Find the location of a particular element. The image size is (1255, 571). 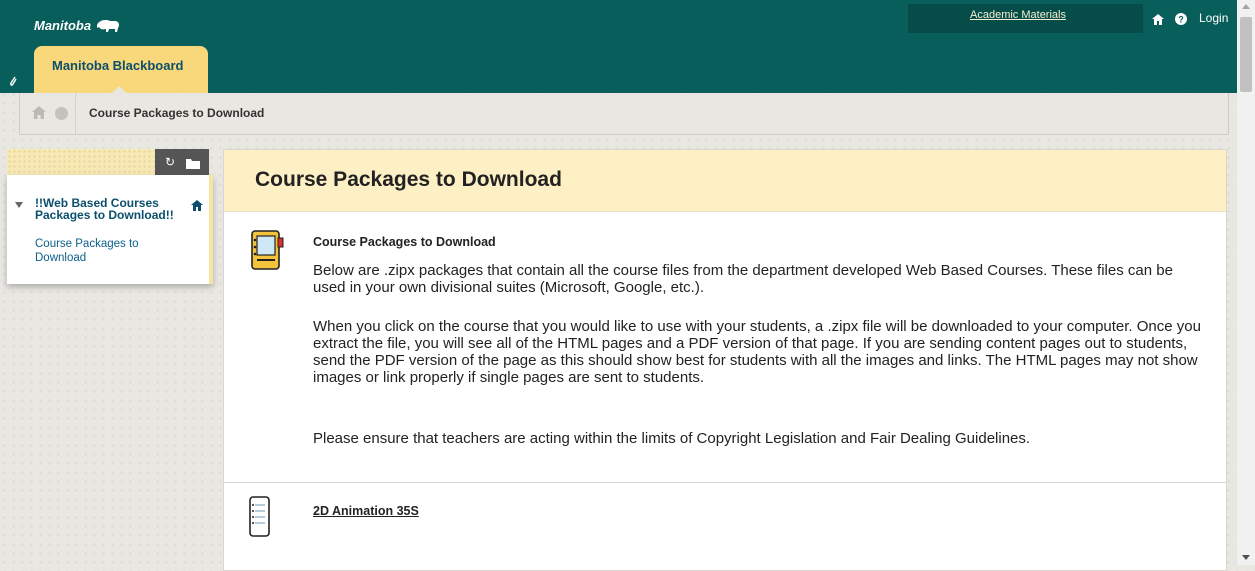

help-icon: ? is located at coordinates (1181, 21).